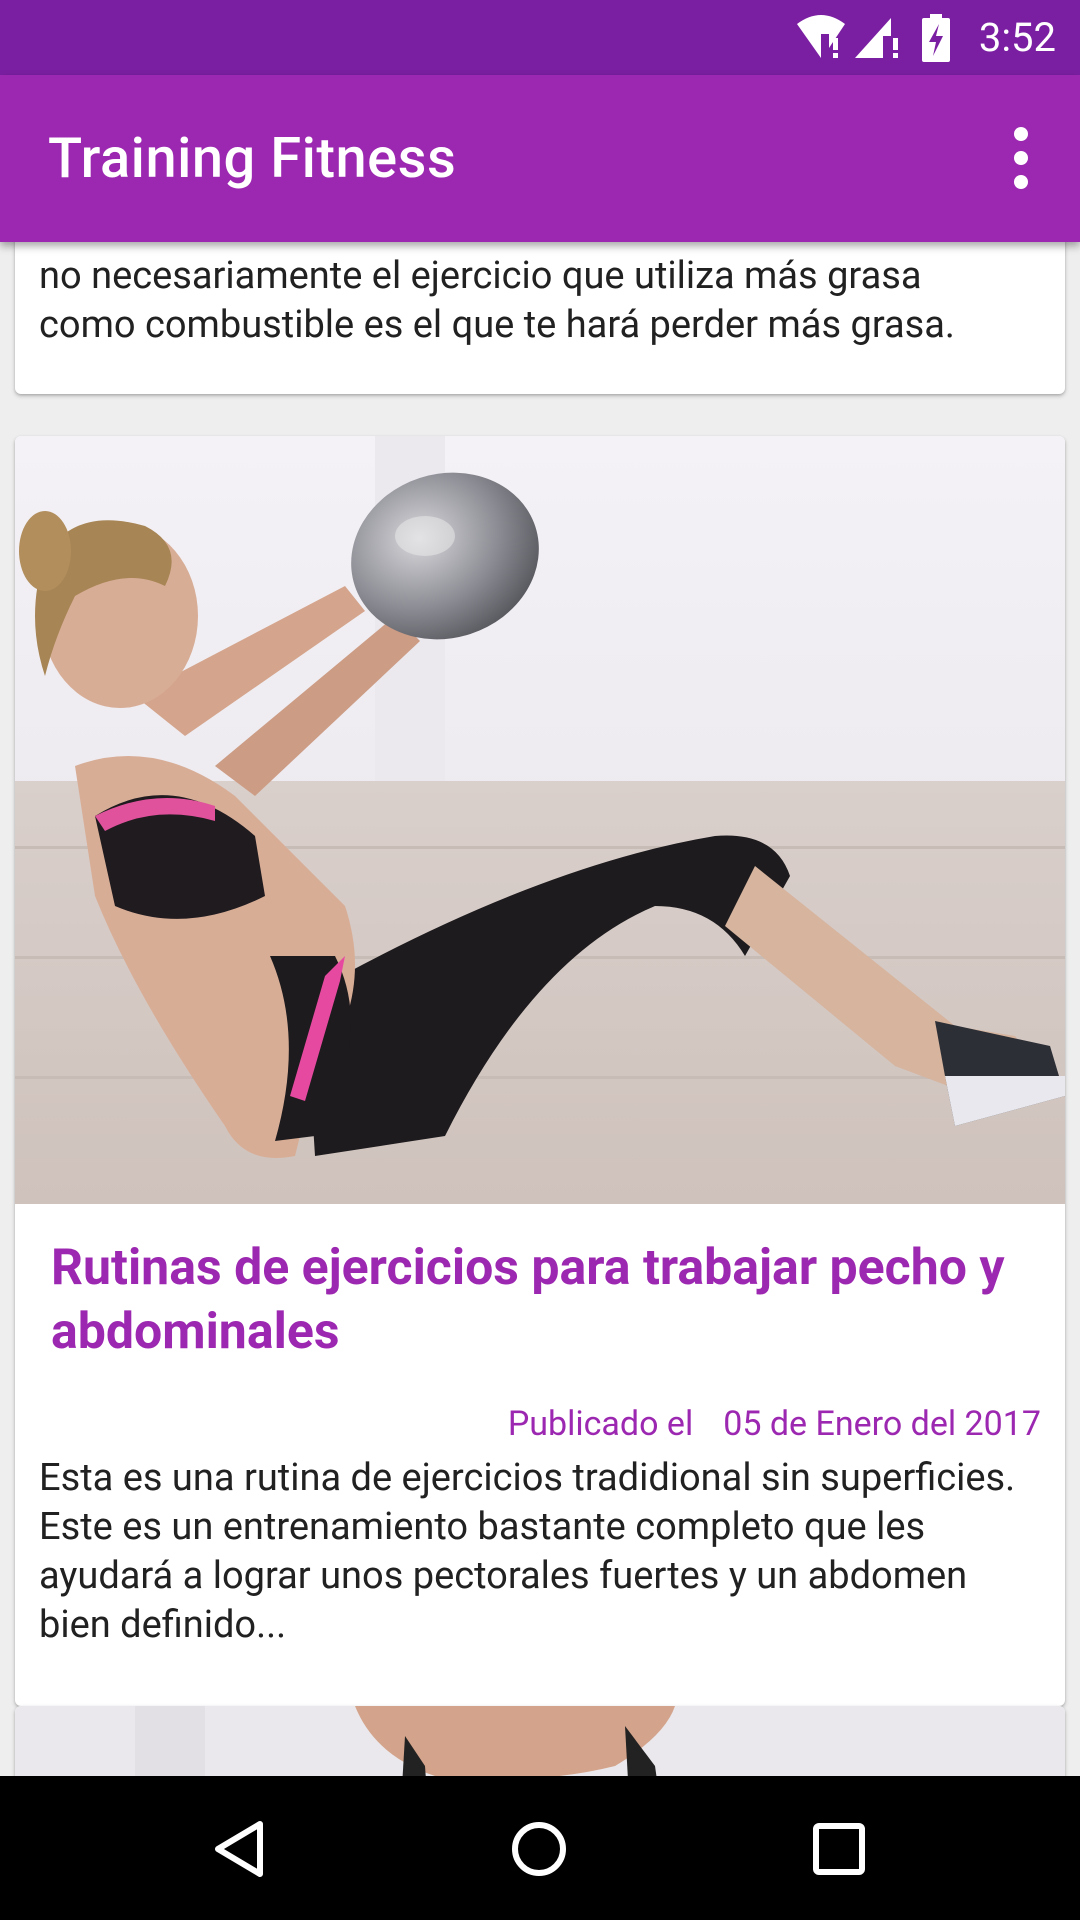  I want to click on article-image, so click(540, 1741).